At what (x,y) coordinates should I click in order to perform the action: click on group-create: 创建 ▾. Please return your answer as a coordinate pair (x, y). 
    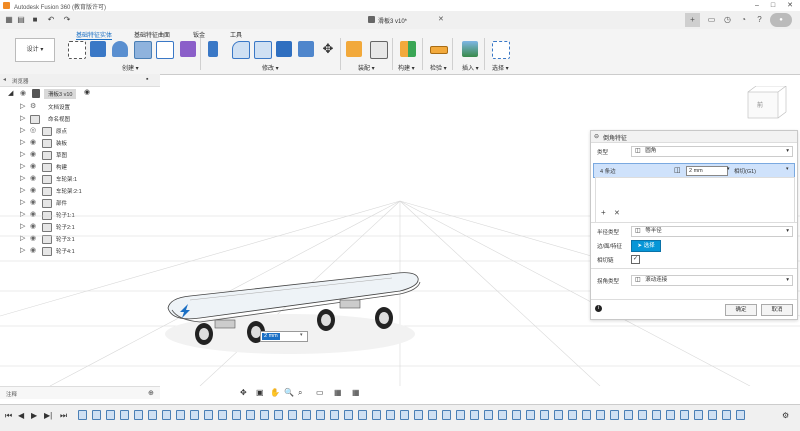
    Looking at the image, I should click on (130, 67).